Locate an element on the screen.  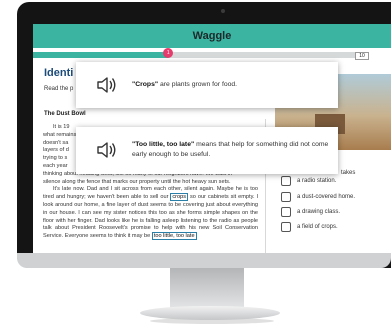
popup-term: "Crops" is located at coordinates (145, 84).